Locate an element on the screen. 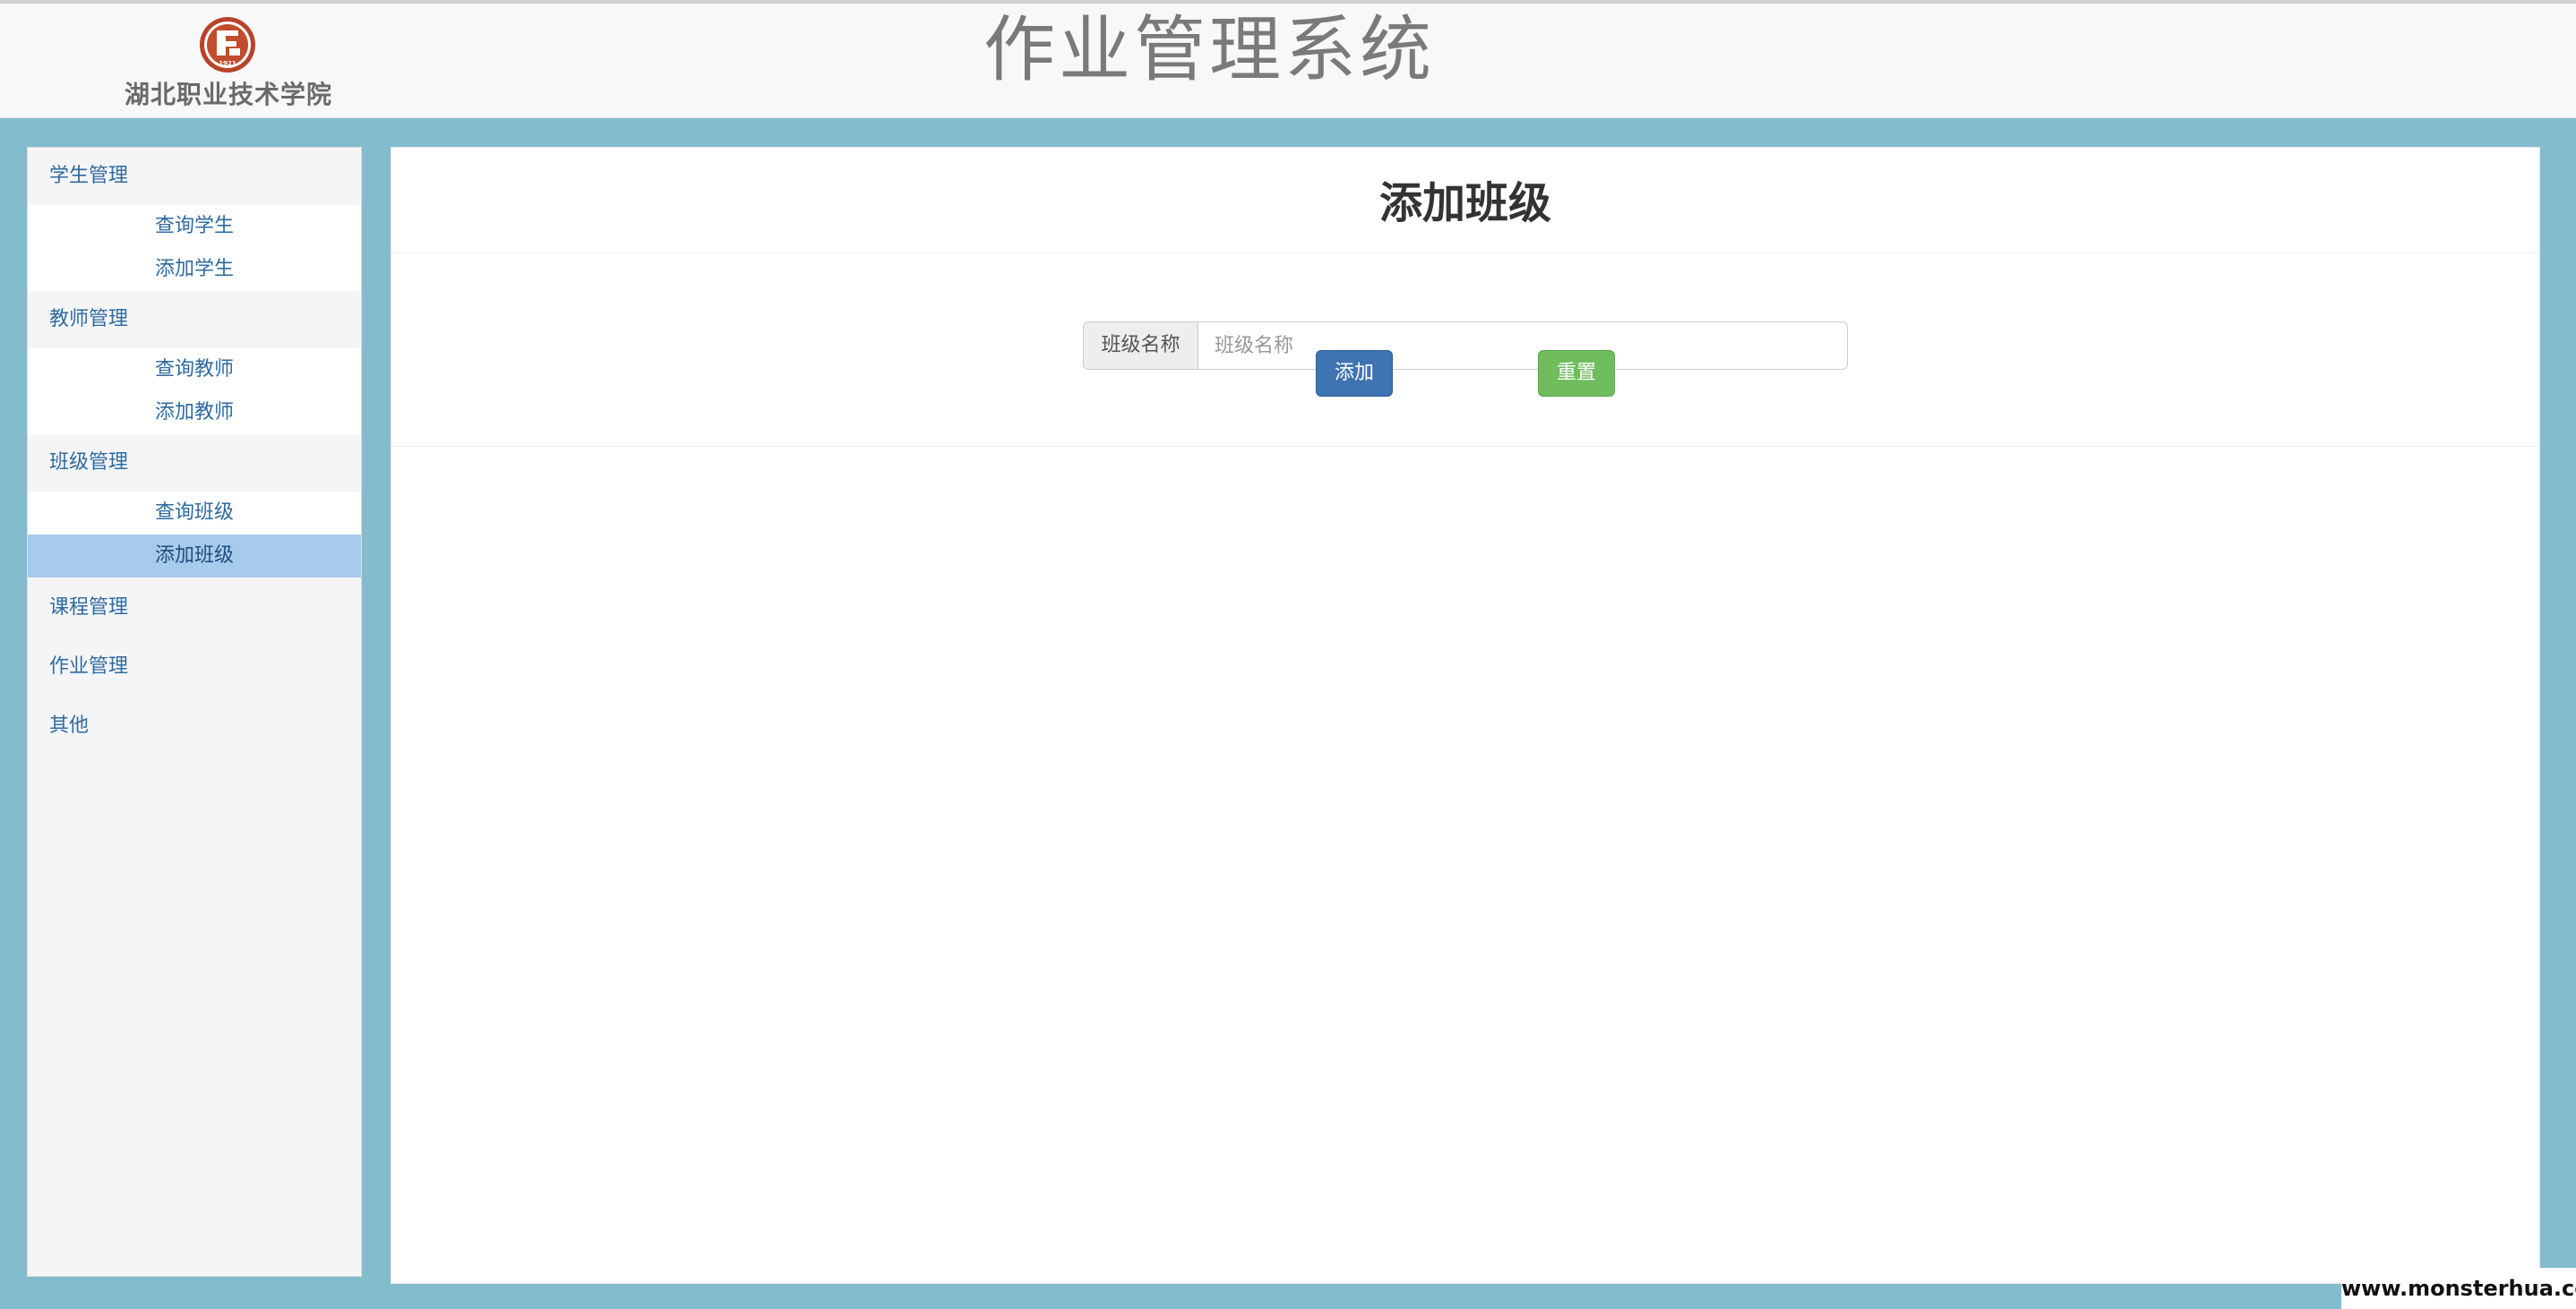  app-title: 作业管理系统 is located at coordinates (1209, 49).